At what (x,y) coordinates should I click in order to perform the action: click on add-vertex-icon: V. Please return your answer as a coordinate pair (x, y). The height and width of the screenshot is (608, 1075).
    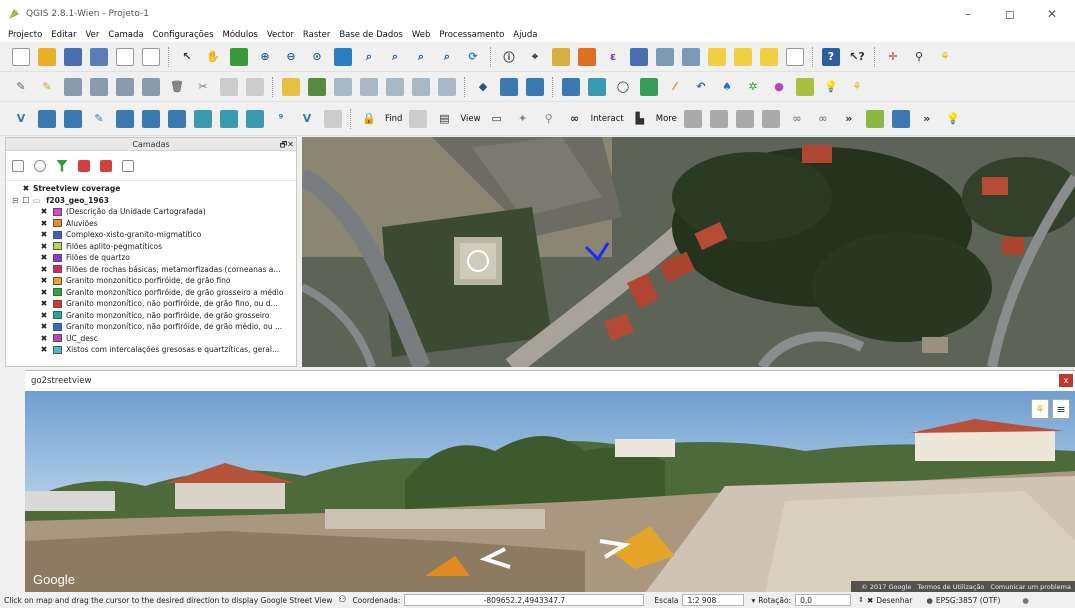
    Looking at the image, I should click on (21, 119).